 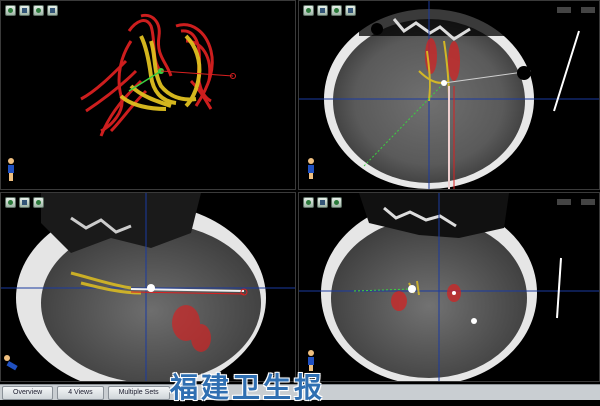 What do you see at coordinates (147, 75) in the screenshot?
I see `fiber-bundle-red` at bounding box center [147, 75].